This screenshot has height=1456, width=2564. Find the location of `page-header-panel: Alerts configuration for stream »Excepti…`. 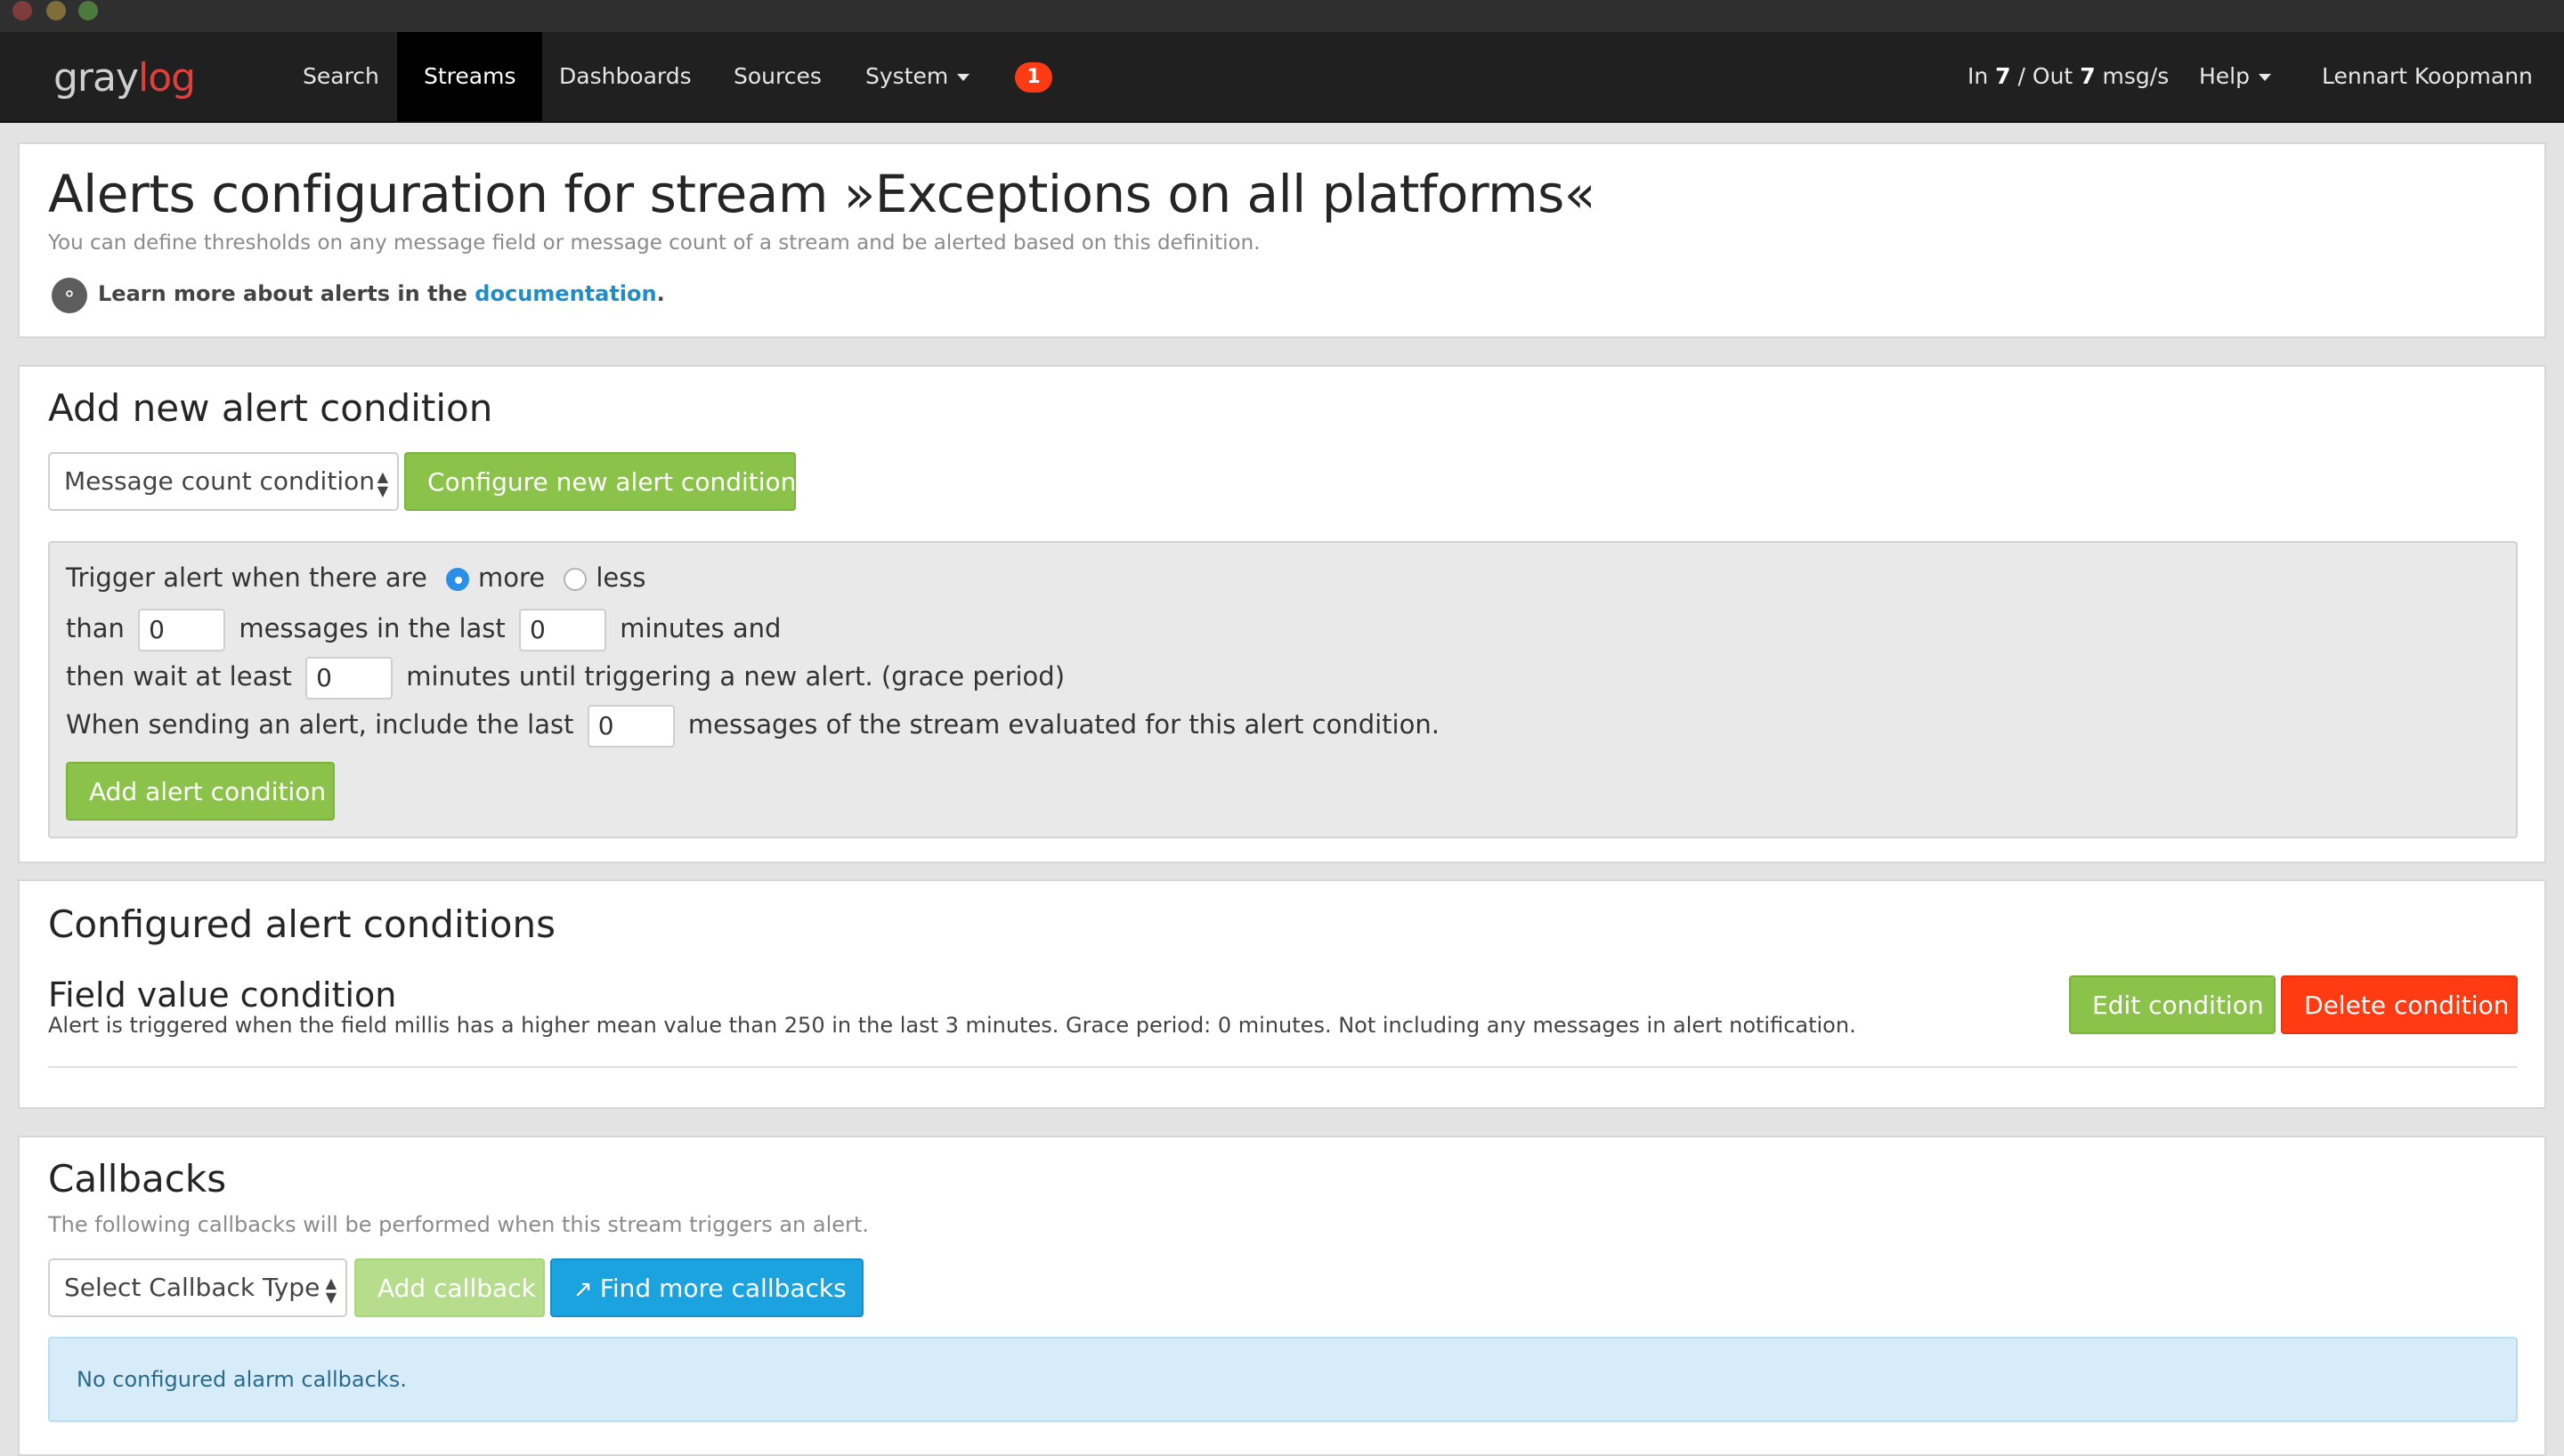

page-header-panel: Alerts configuration for stream »Excepti… is located at coordinates (1282, 240).